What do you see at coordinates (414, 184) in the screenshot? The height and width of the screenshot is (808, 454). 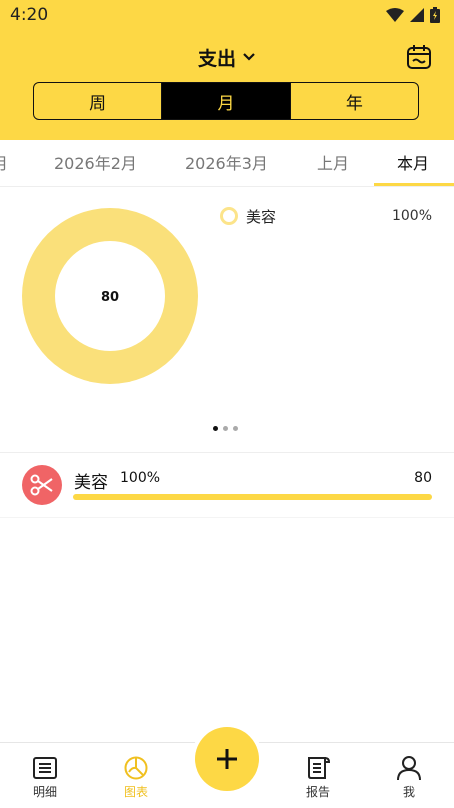 I see `active-tab-indicator` at bounding box center [414, 184].